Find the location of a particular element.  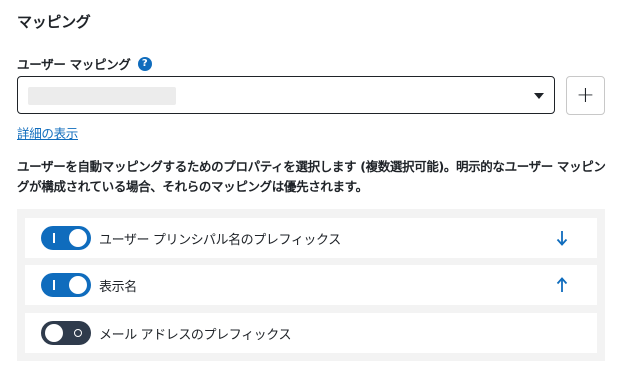

user-mapping-label: ユーザー マッピング ? is located at coordinates (84, 63).